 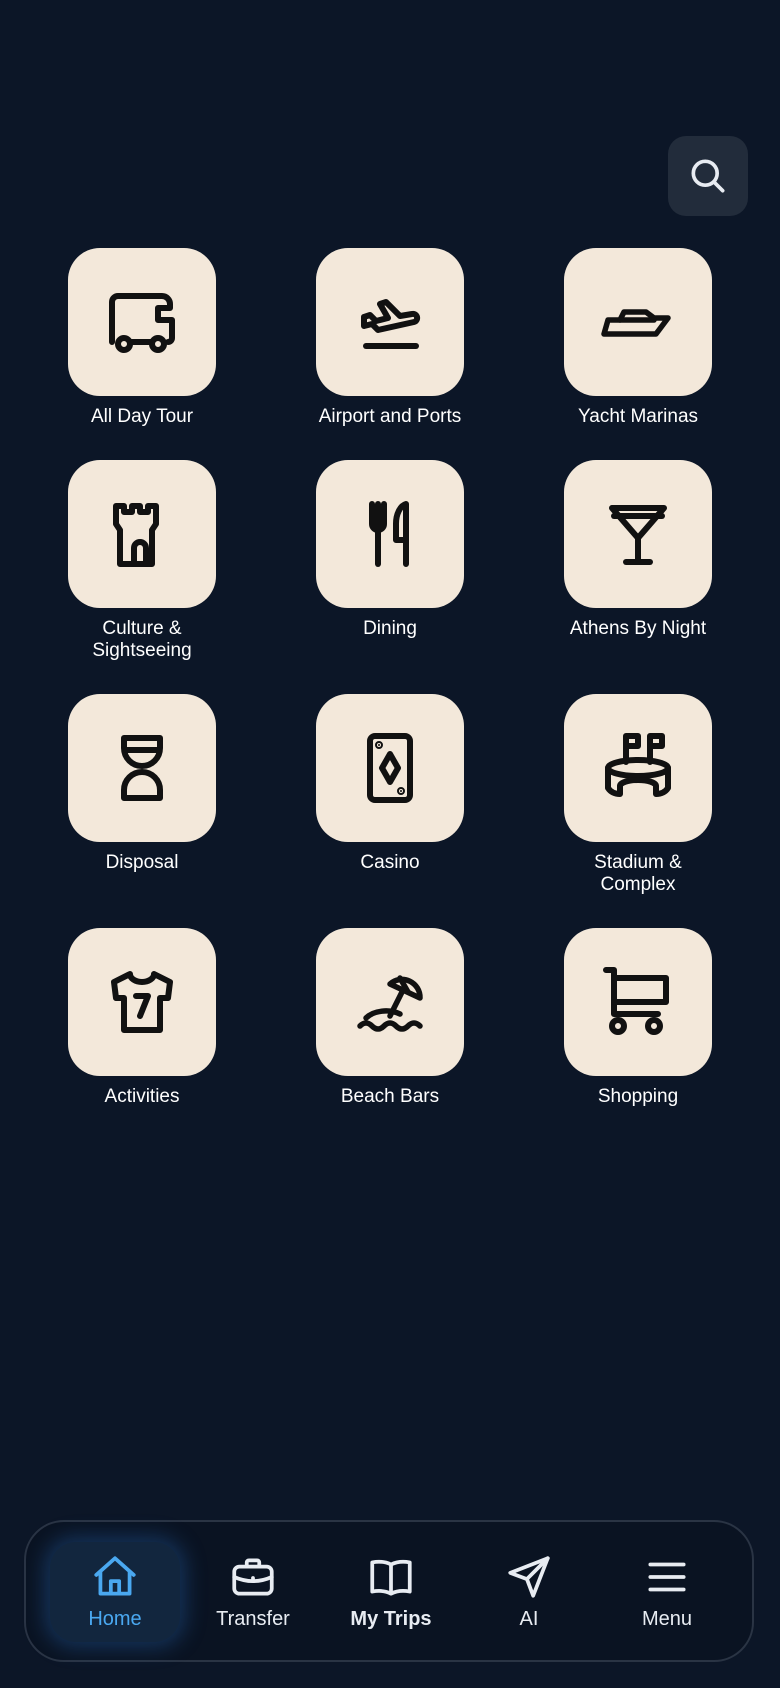 I want to click on cocktail-glass-icon, so click(x=638, y=535).